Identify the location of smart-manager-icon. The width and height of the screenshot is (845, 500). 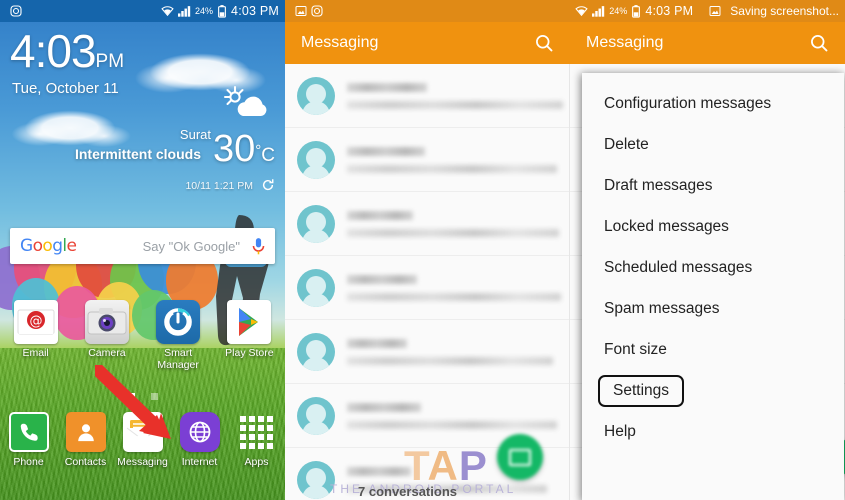
(178, 322).